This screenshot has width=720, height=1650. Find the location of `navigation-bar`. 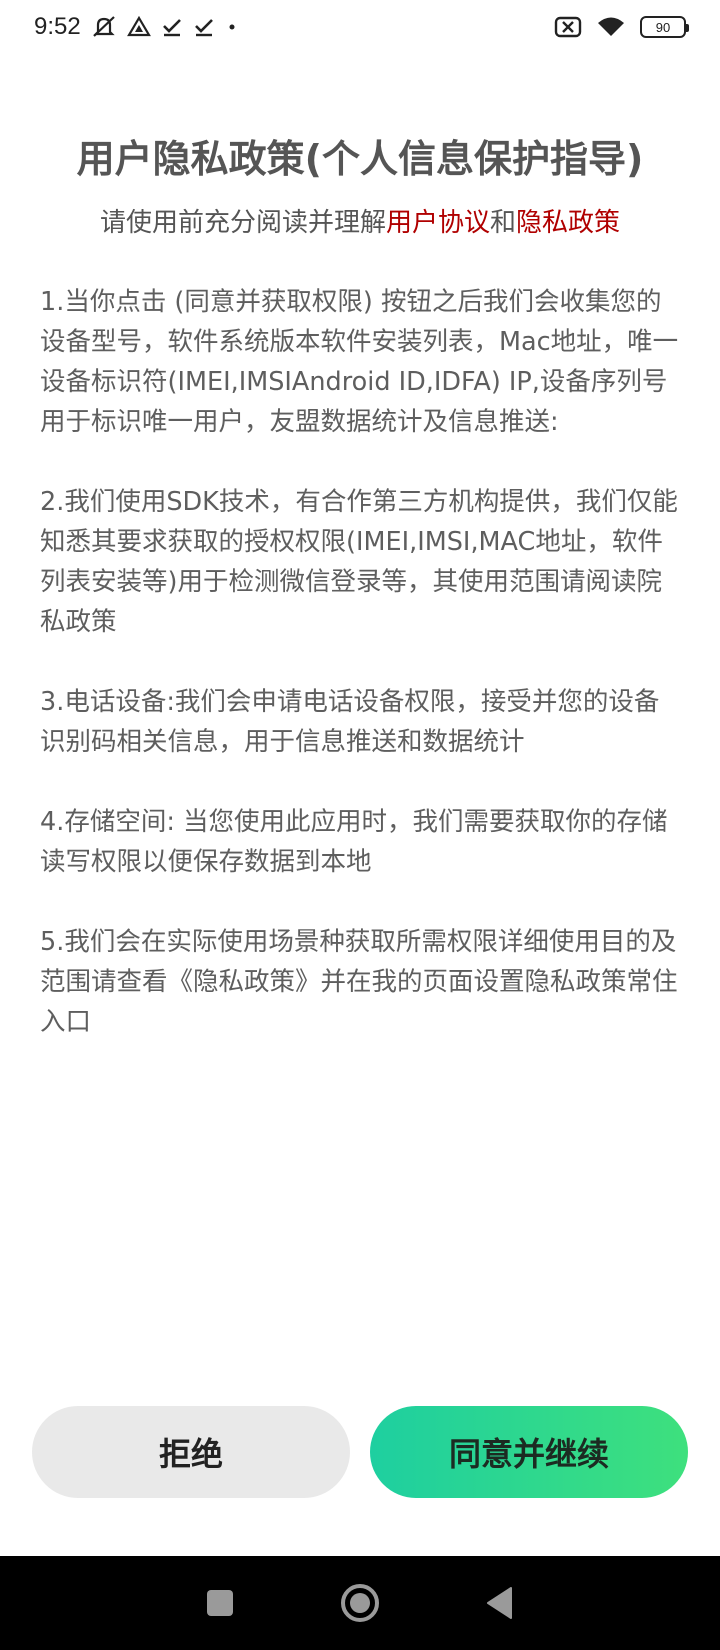

navigation-bar is located at coordinates (360, 1603).